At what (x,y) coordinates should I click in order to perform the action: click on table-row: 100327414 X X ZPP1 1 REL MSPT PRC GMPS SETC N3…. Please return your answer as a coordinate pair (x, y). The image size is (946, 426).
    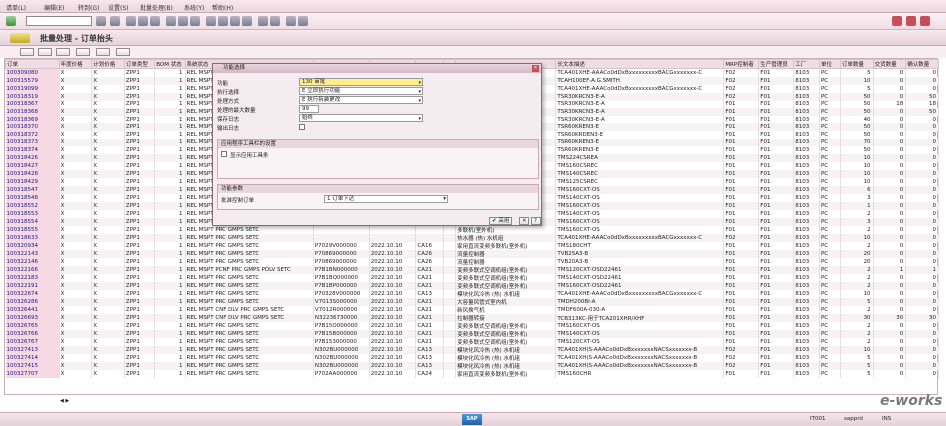
    Looking at the image, I should click on (472, 357).